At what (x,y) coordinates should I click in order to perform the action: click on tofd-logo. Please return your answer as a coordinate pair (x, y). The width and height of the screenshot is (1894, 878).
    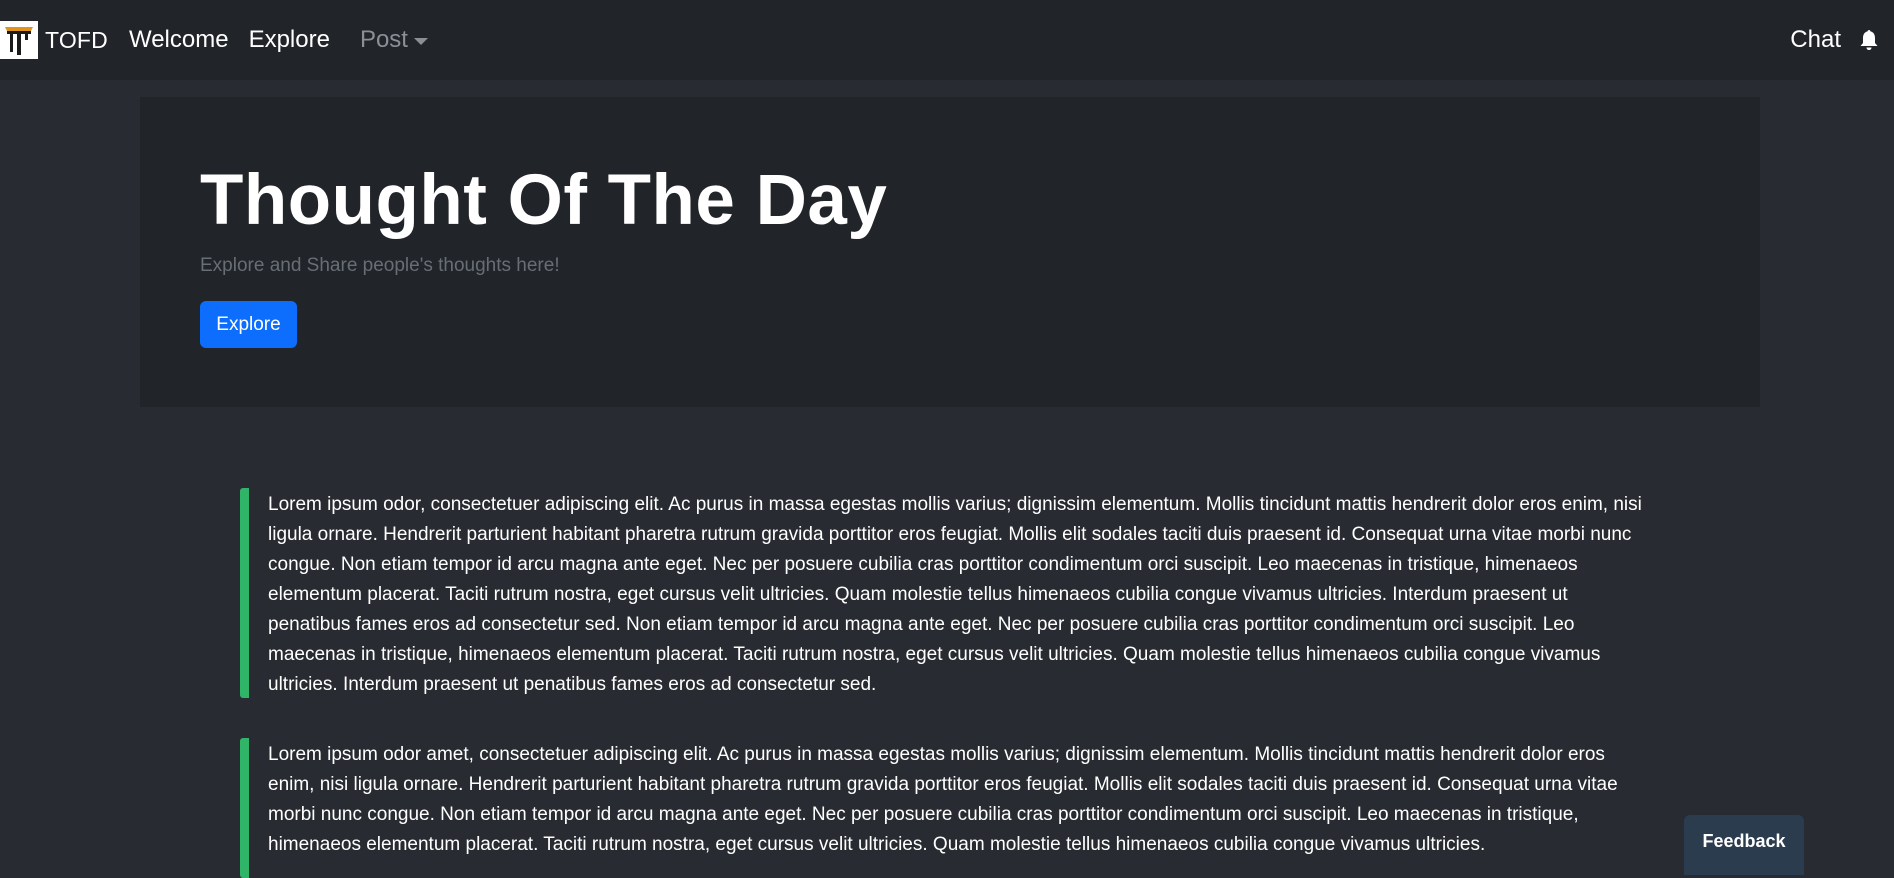
    Looking at the image, I should click on (19, 40).